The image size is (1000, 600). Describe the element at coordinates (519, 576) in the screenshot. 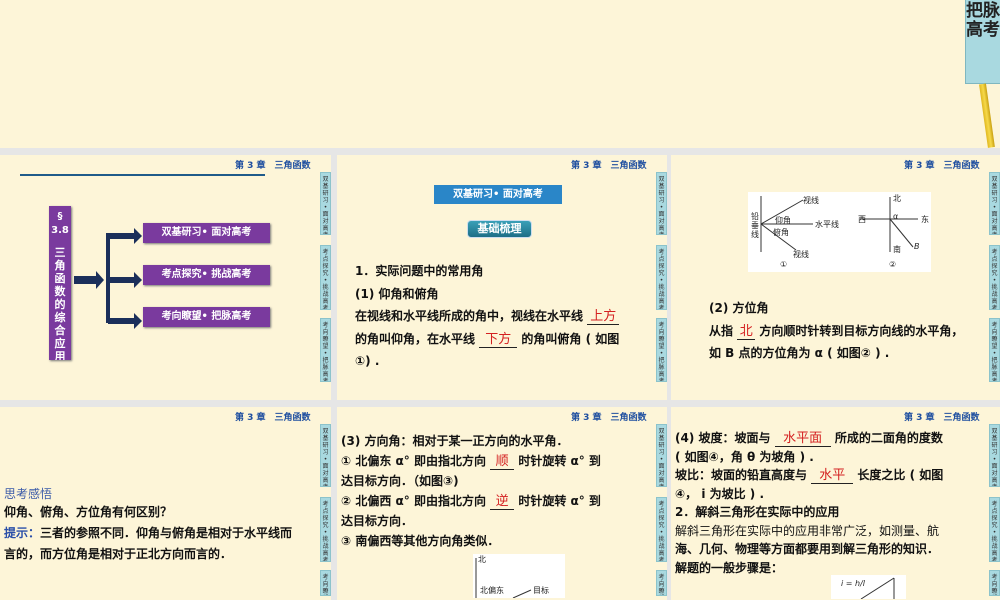

I see `direction-figure: 北 北偏东 目标` at that location.